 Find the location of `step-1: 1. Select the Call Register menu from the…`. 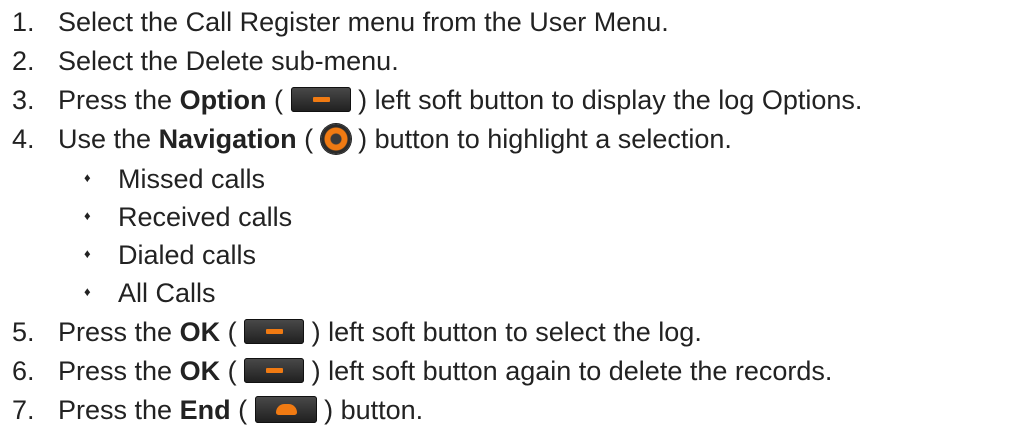

step-1: 1. Select the Call Register menu from the… is located at coordinates (340, 22).